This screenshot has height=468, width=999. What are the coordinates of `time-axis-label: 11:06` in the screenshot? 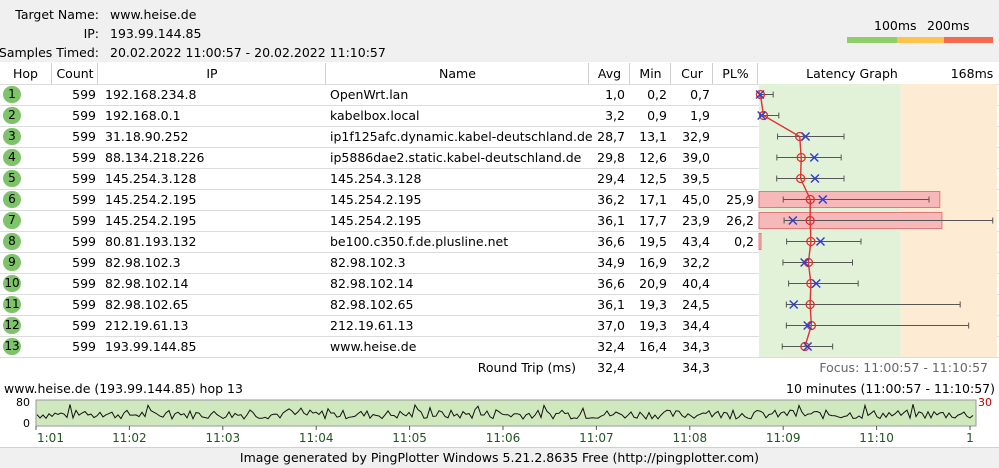 It's located at (503, 438).